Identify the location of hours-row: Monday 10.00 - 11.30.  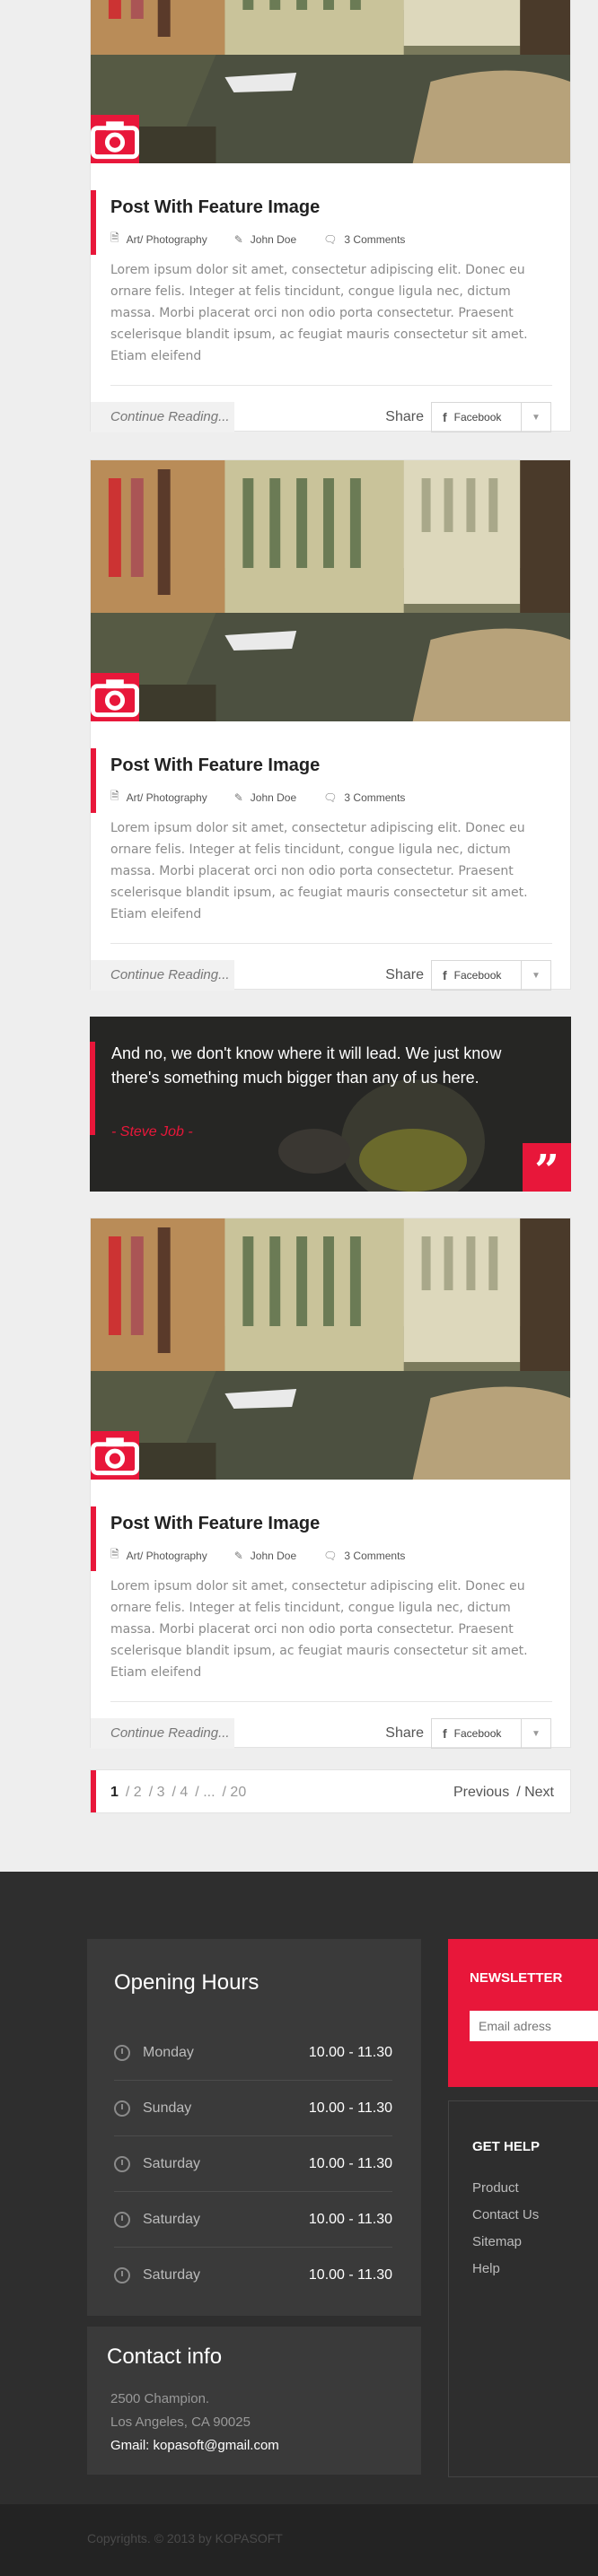
(253, 2053).